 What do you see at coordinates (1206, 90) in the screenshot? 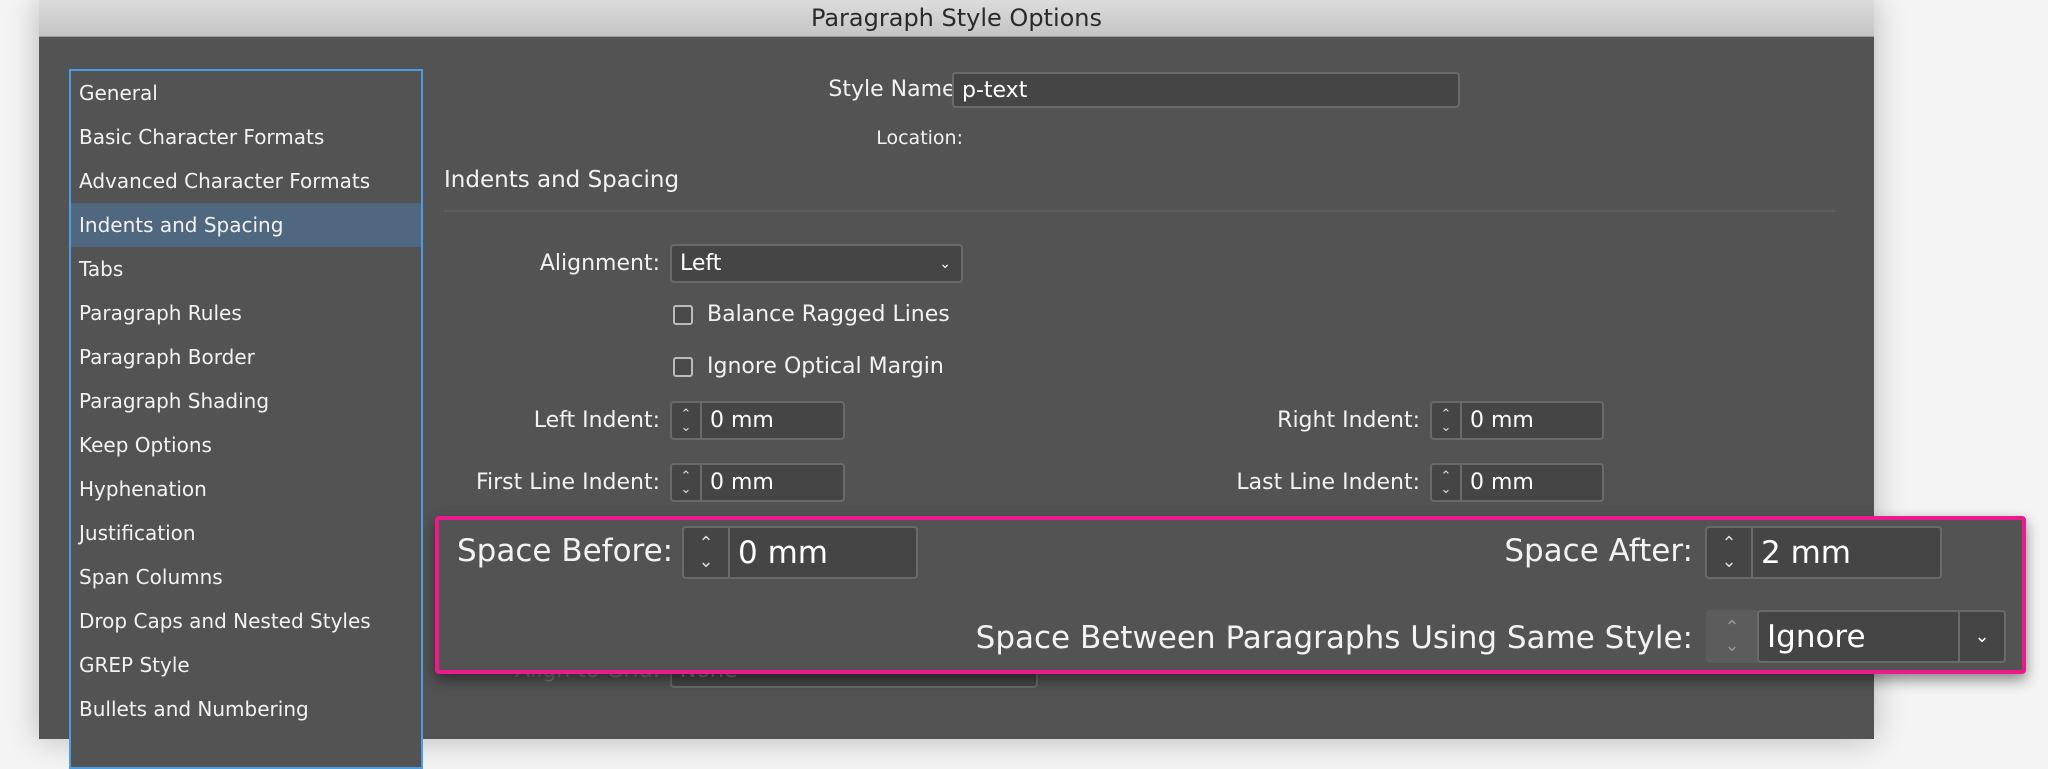
I see `style-name-input: p-text` at bounding box center [1206, 90].